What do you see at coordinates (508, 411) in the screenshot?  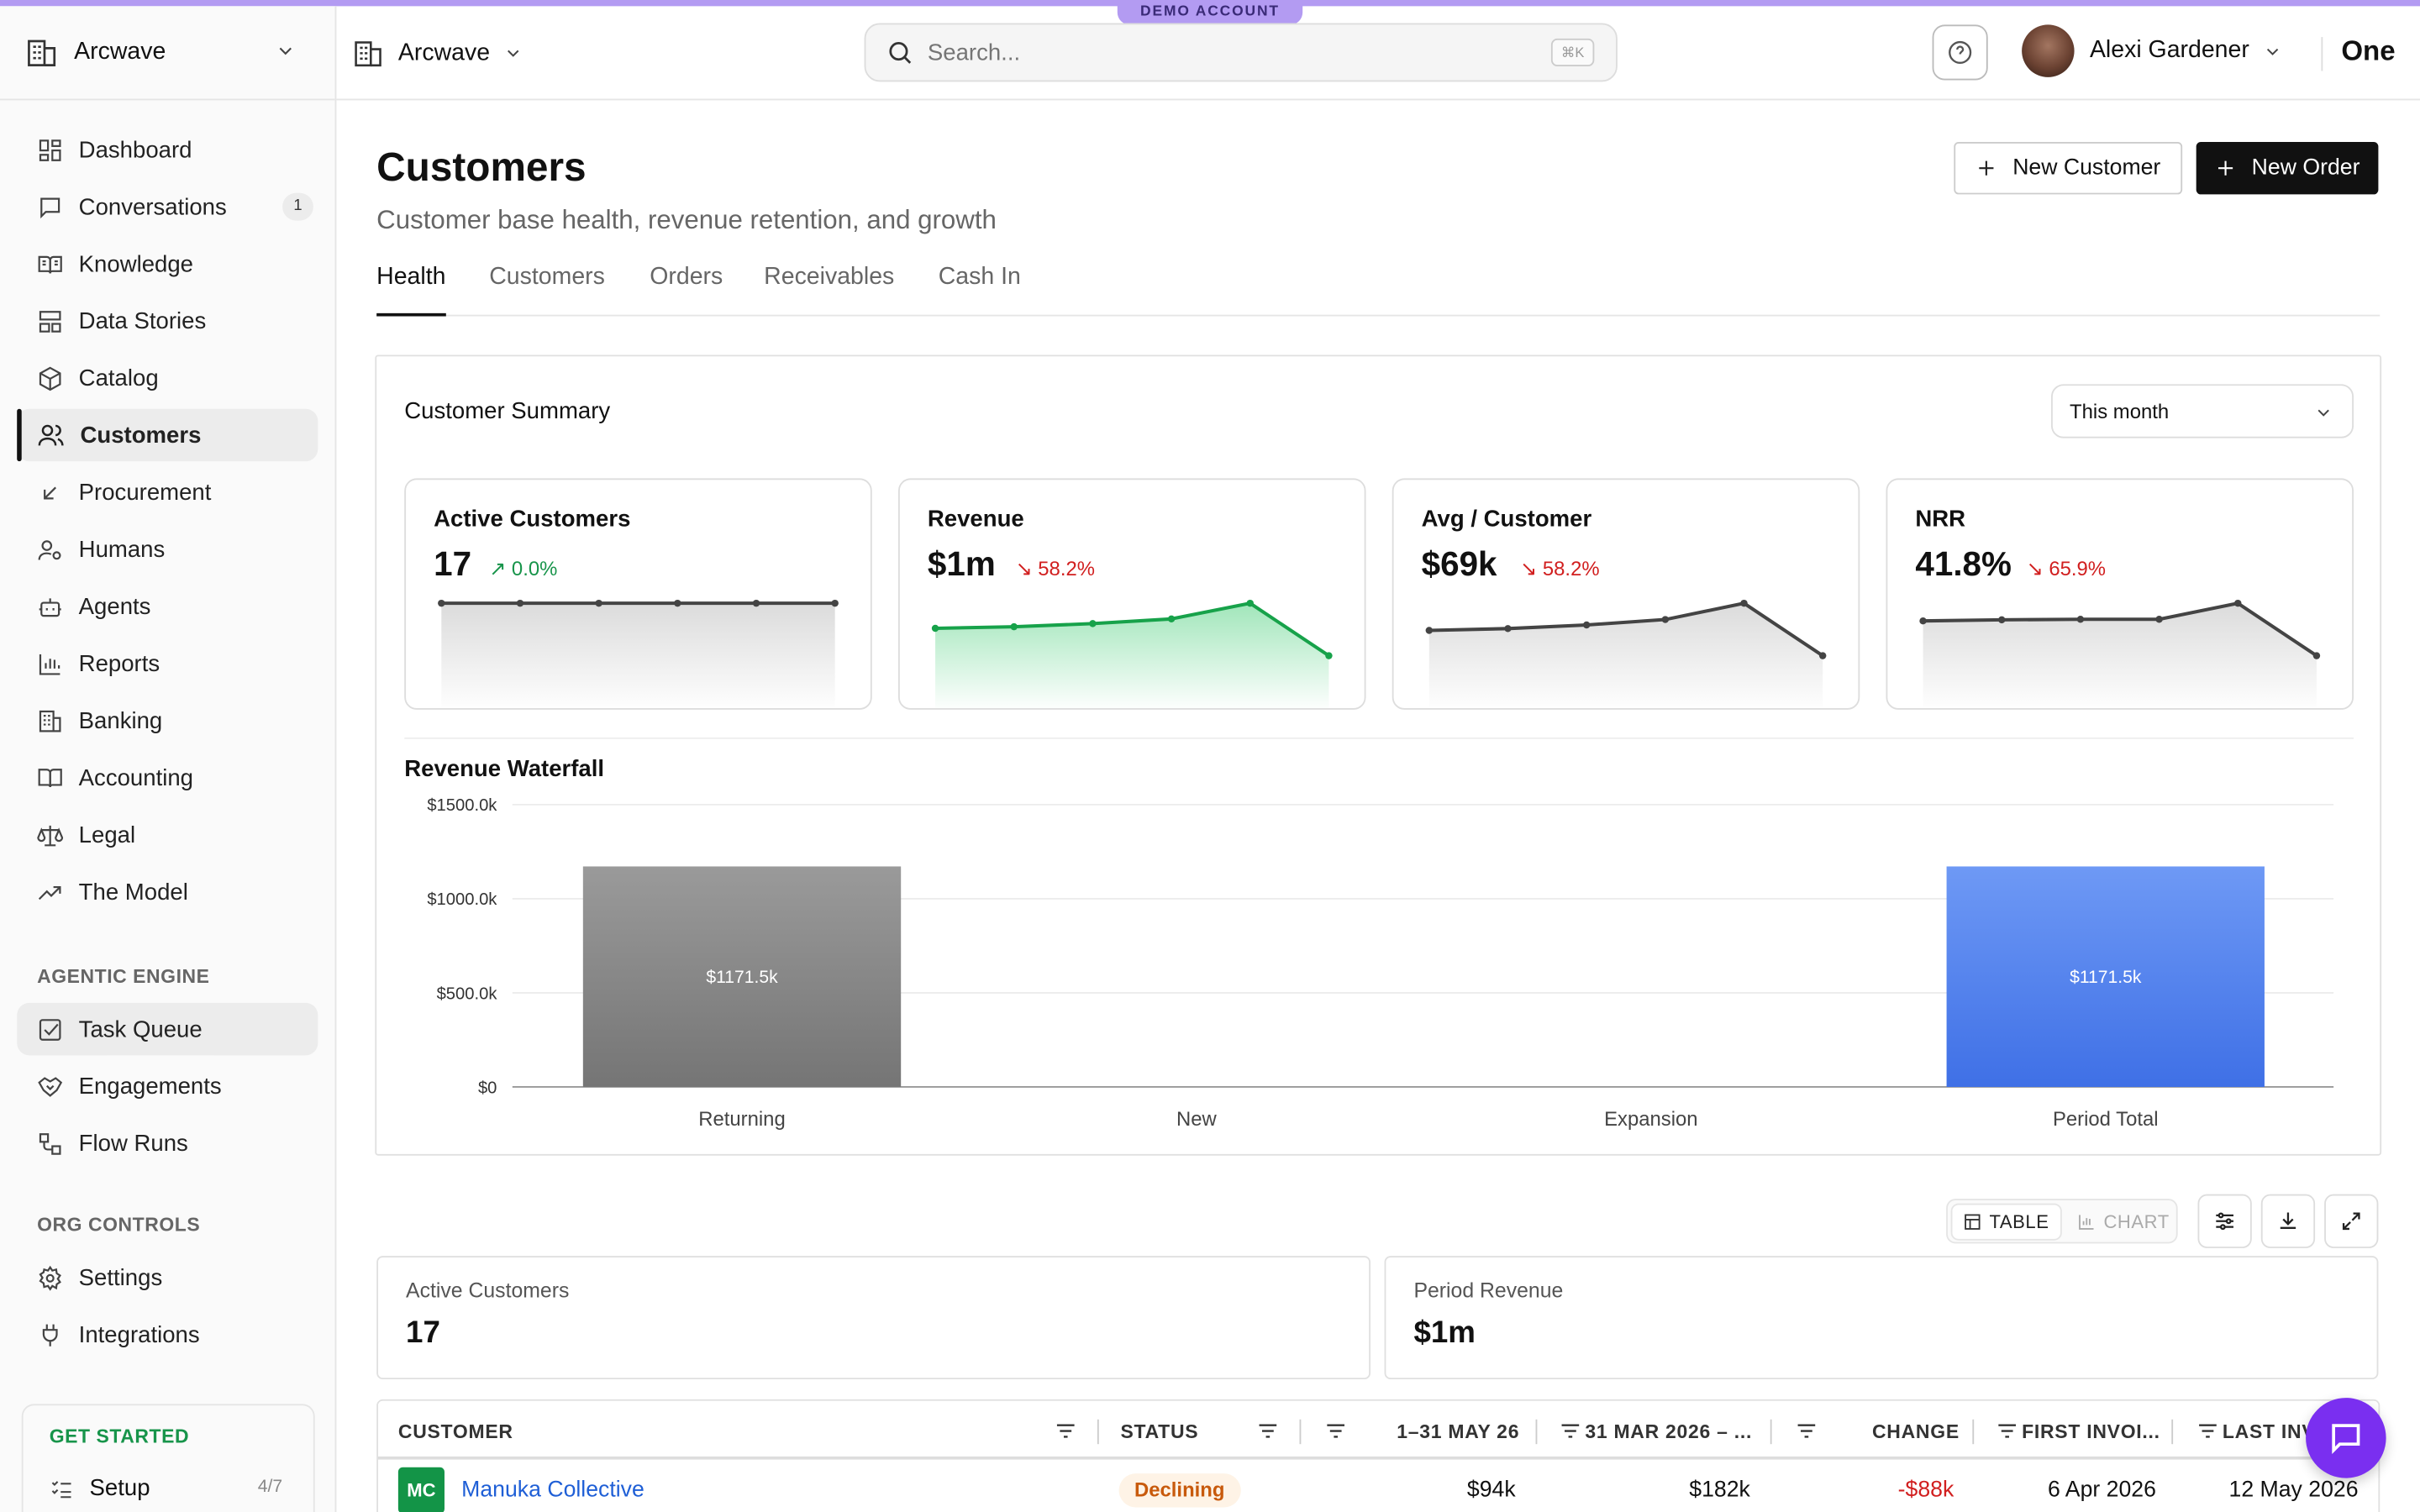 I see `section-title: Customer Summary` at bounding box center [508, 411].